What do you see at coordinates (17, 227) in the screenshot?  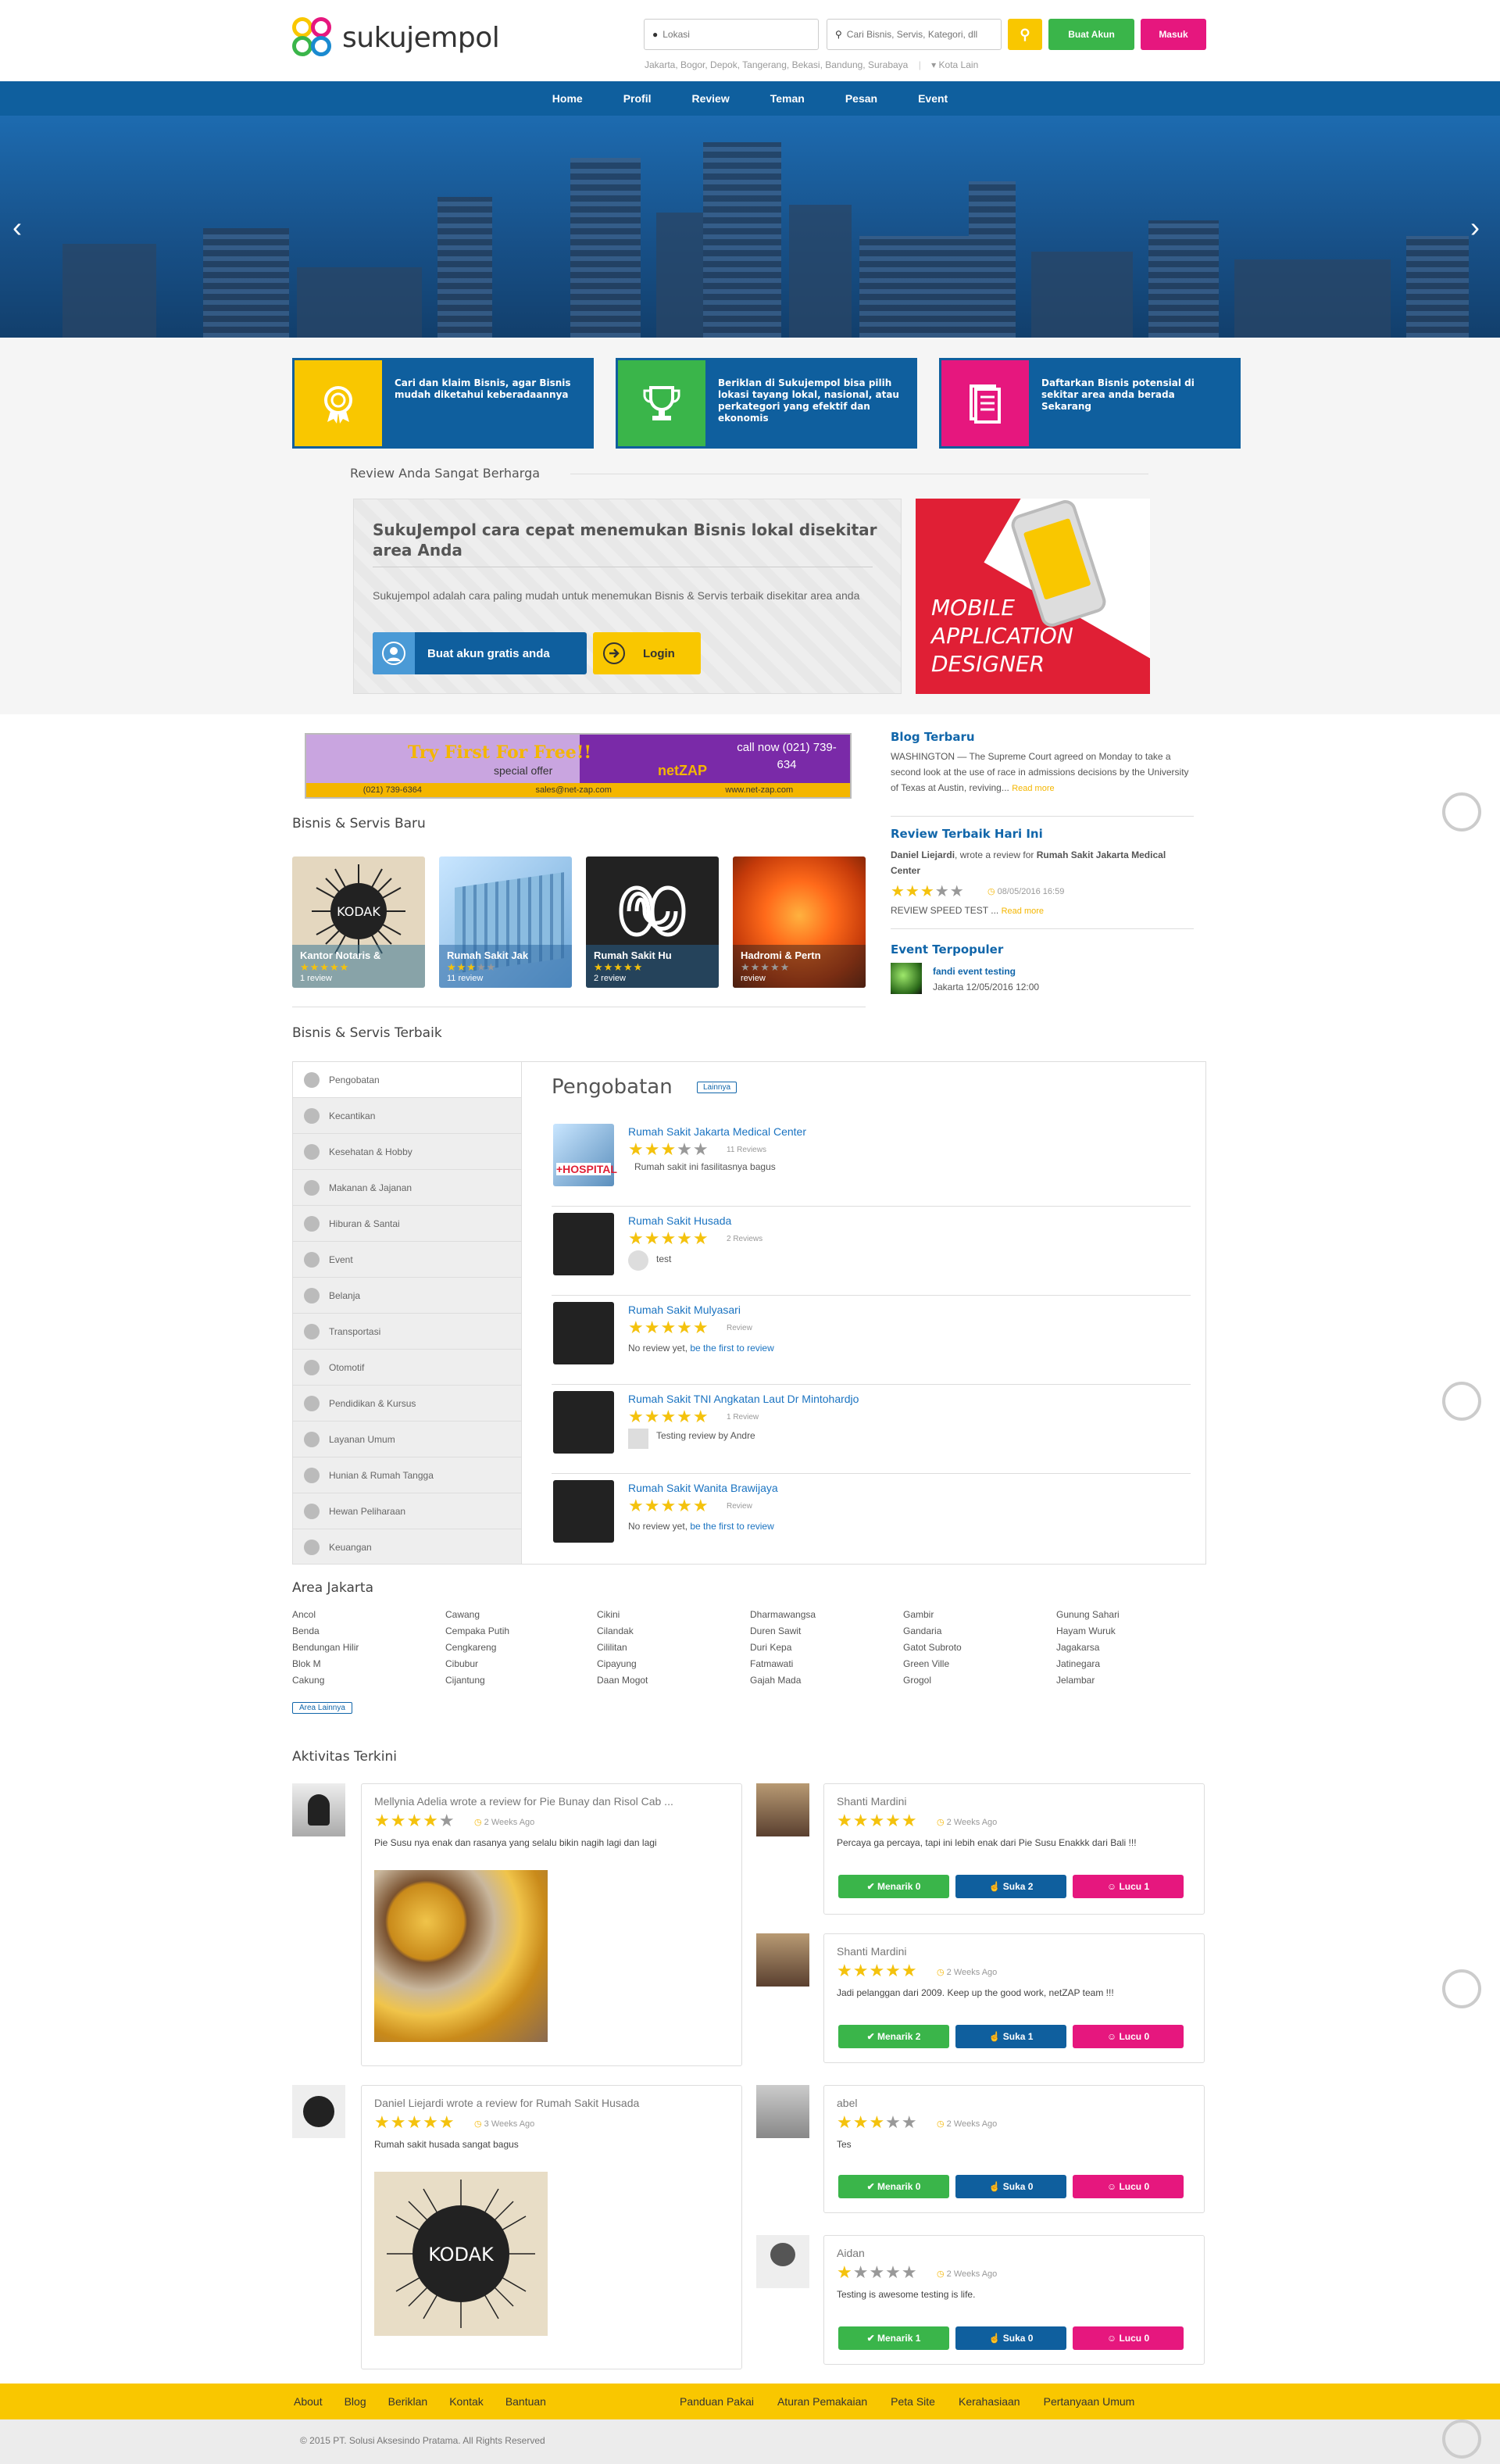 I see `slider-prev-icon: ‹` at bounding box center [17, 227].